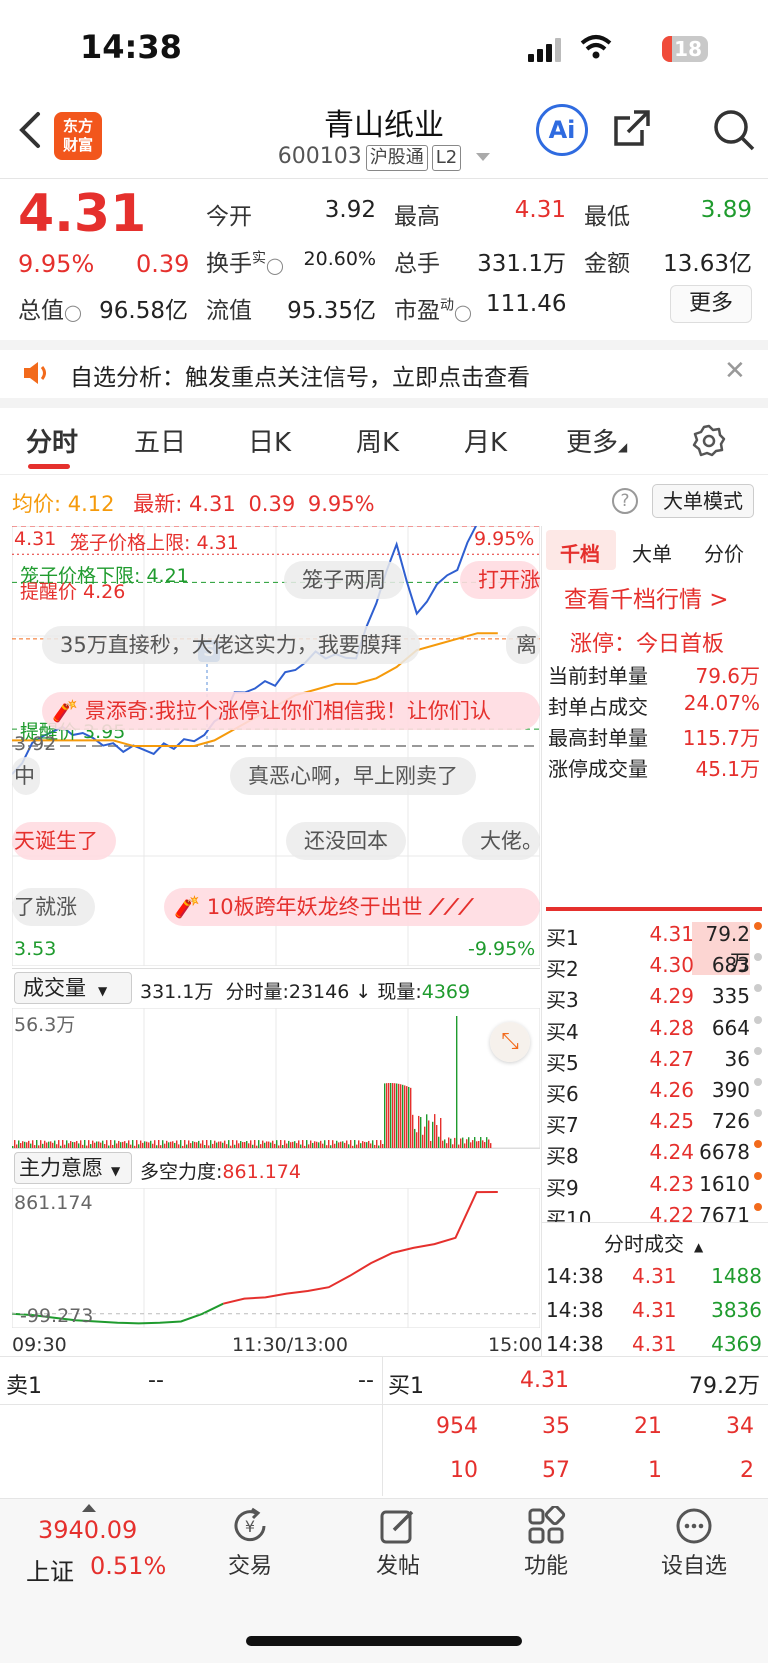  What do you see at coordinates (654, 1090) in the screenshot?
I see `orderbook-row: 买6 4.26 390` at bounding box center [654, 1090].